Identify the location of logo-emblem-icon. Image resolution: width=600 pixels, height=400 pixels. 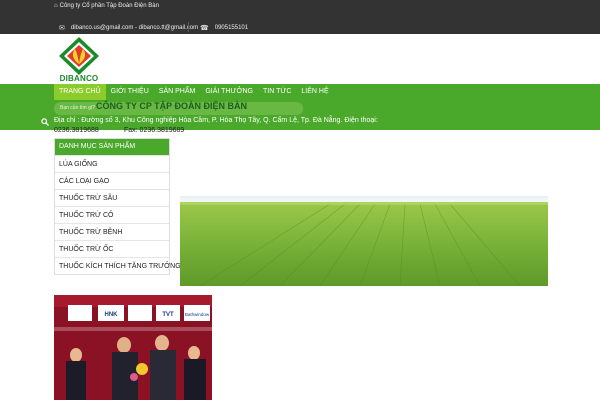
(79, 56).